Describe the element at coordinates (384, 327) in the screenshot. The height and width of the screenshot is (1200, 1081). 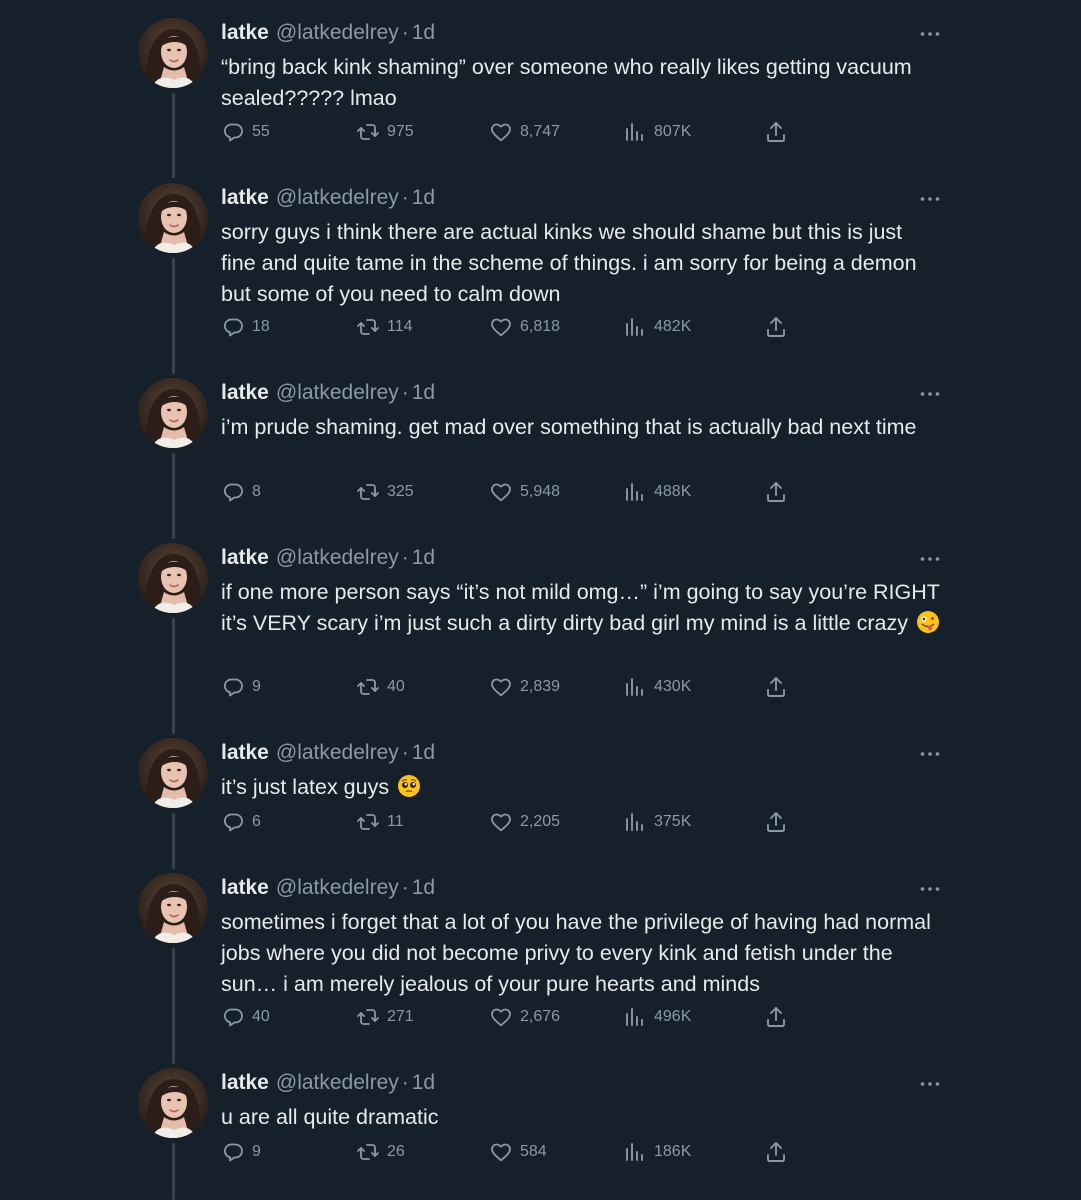
I see `retweet-button: 114` at that location.